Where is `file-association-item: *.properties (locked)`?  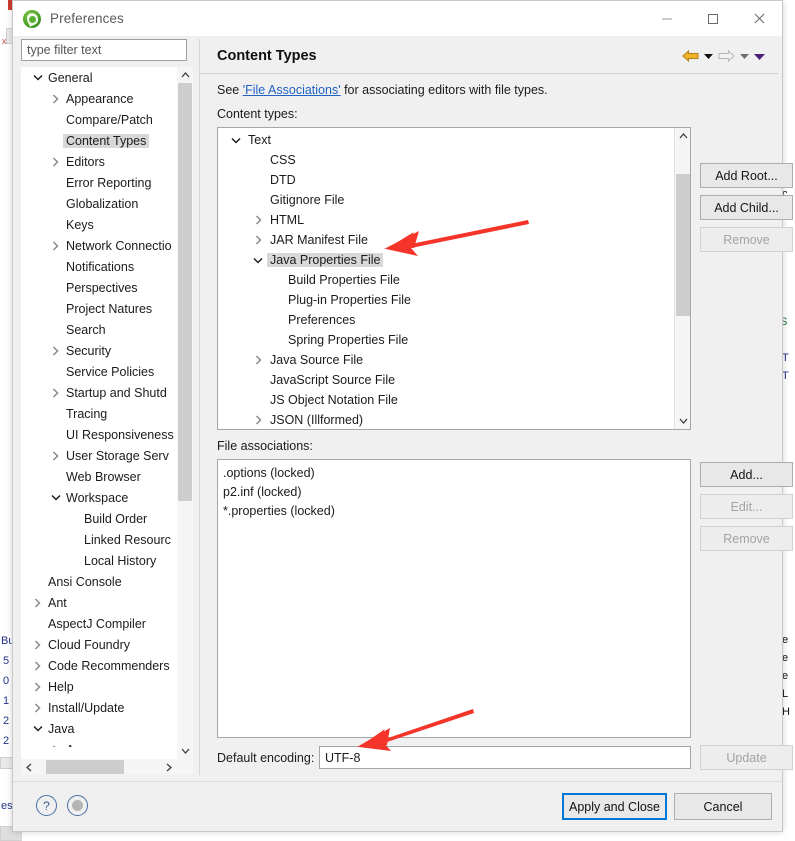 file-association-item: *.properties (locked) is located at coordinates (454, 510).